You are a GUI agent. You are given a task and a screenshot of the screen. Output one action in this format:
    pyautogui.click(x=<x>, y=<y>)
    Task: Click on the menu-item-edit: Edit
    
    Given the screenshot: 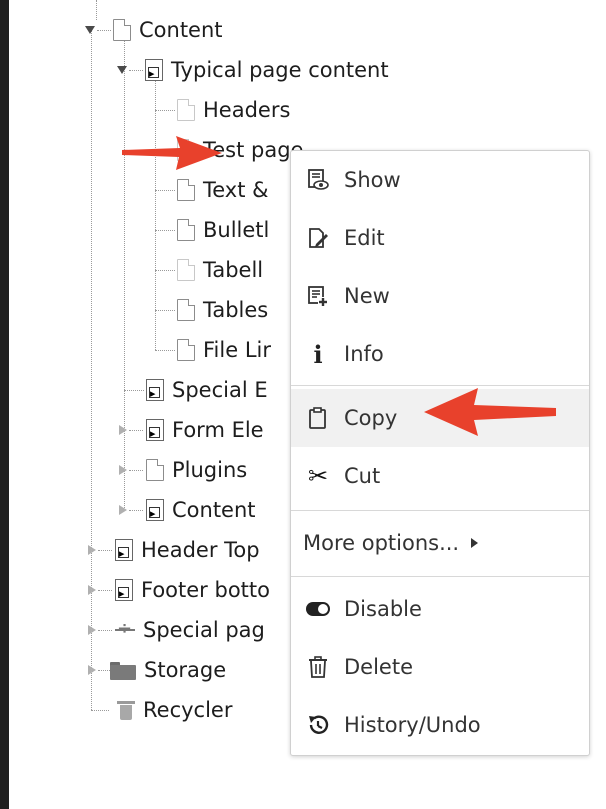 What is the action you would take?
    pyautogui.click(x=440, y=238)
    